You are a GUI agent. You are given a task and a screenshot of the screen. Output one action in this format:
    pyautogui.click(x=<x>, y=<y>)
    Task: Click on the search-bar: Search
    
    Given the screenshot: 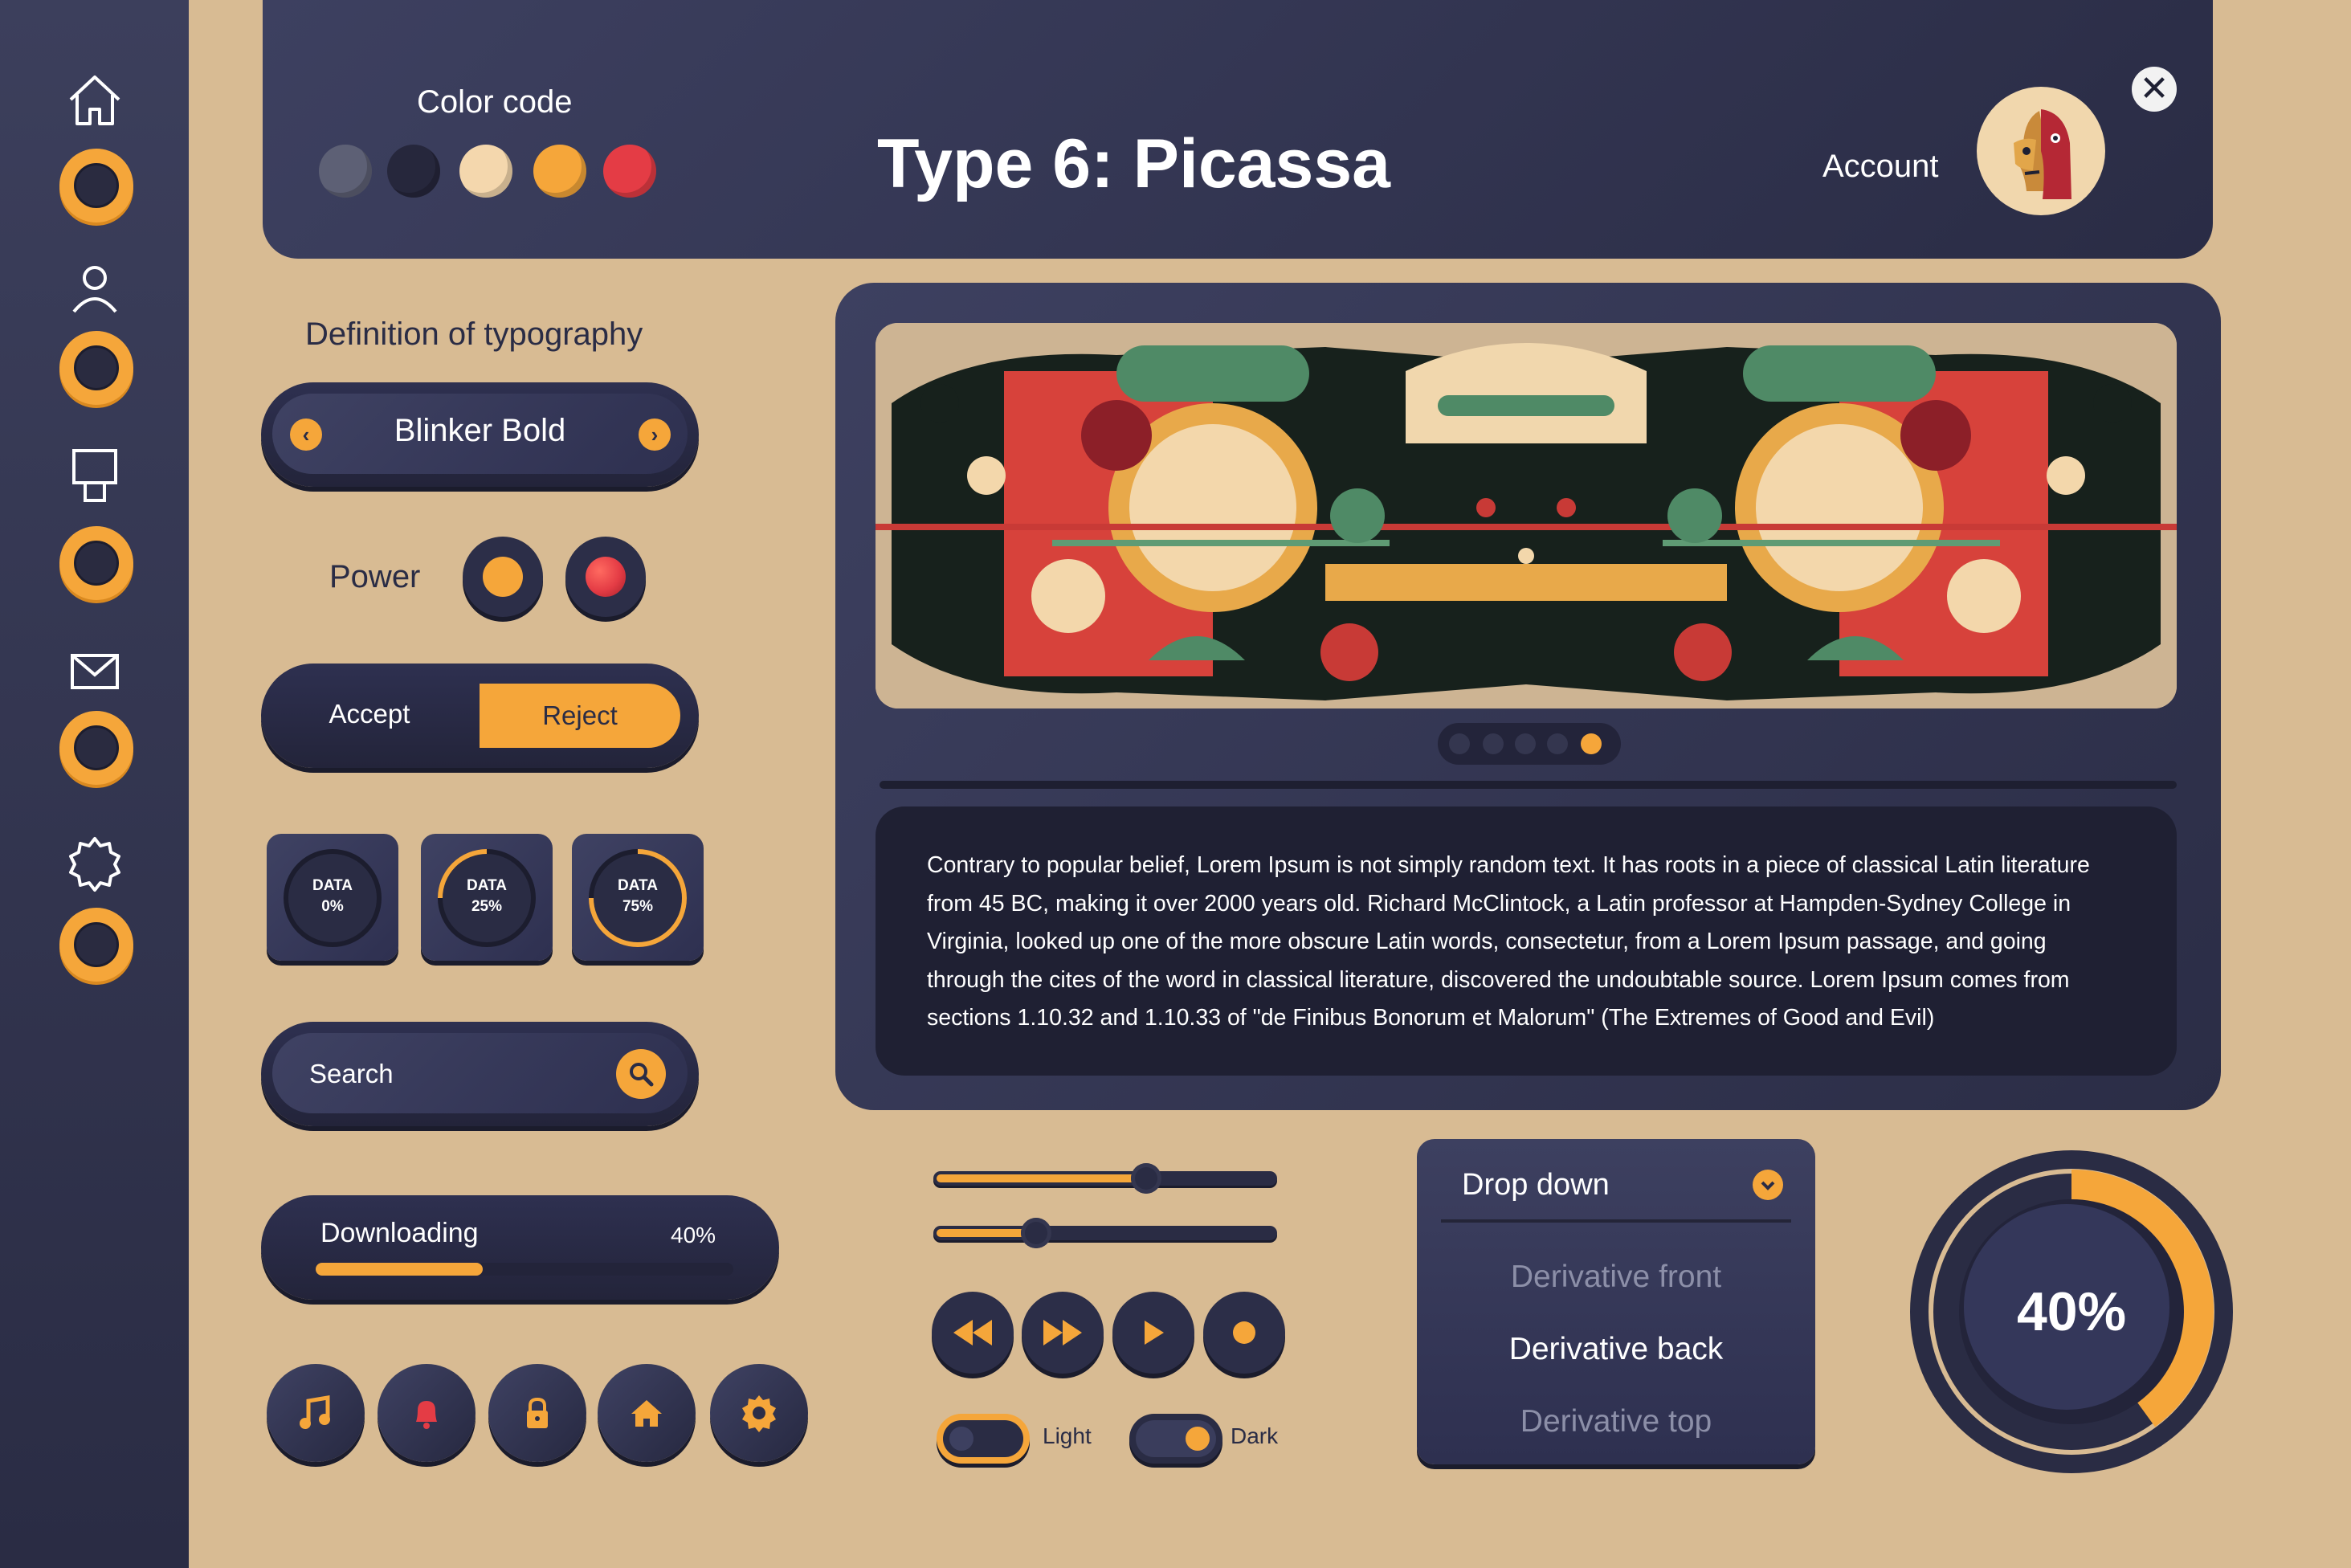 What is the action you would take?
    pyautogui.click(x=480, y=1074)
    